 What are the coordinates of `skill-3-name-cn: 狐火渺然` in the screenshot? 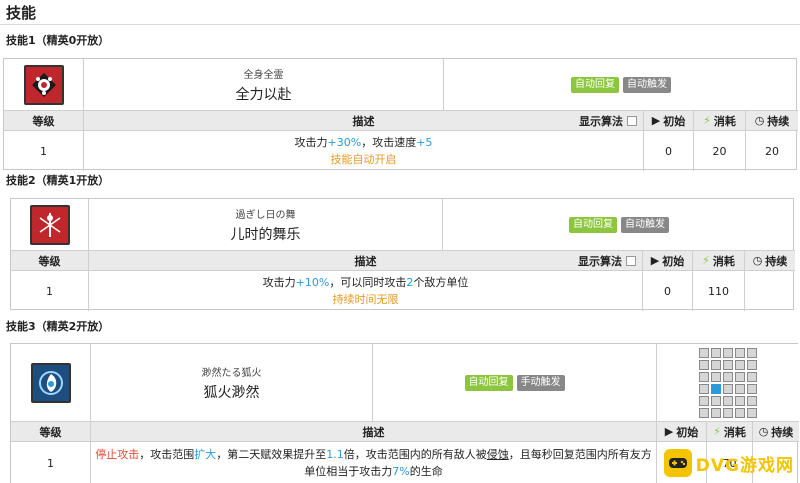 It's located at (231, 392).